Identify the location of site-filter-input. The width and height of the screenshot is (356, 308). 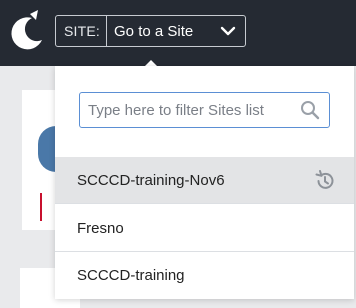
(189, 110).